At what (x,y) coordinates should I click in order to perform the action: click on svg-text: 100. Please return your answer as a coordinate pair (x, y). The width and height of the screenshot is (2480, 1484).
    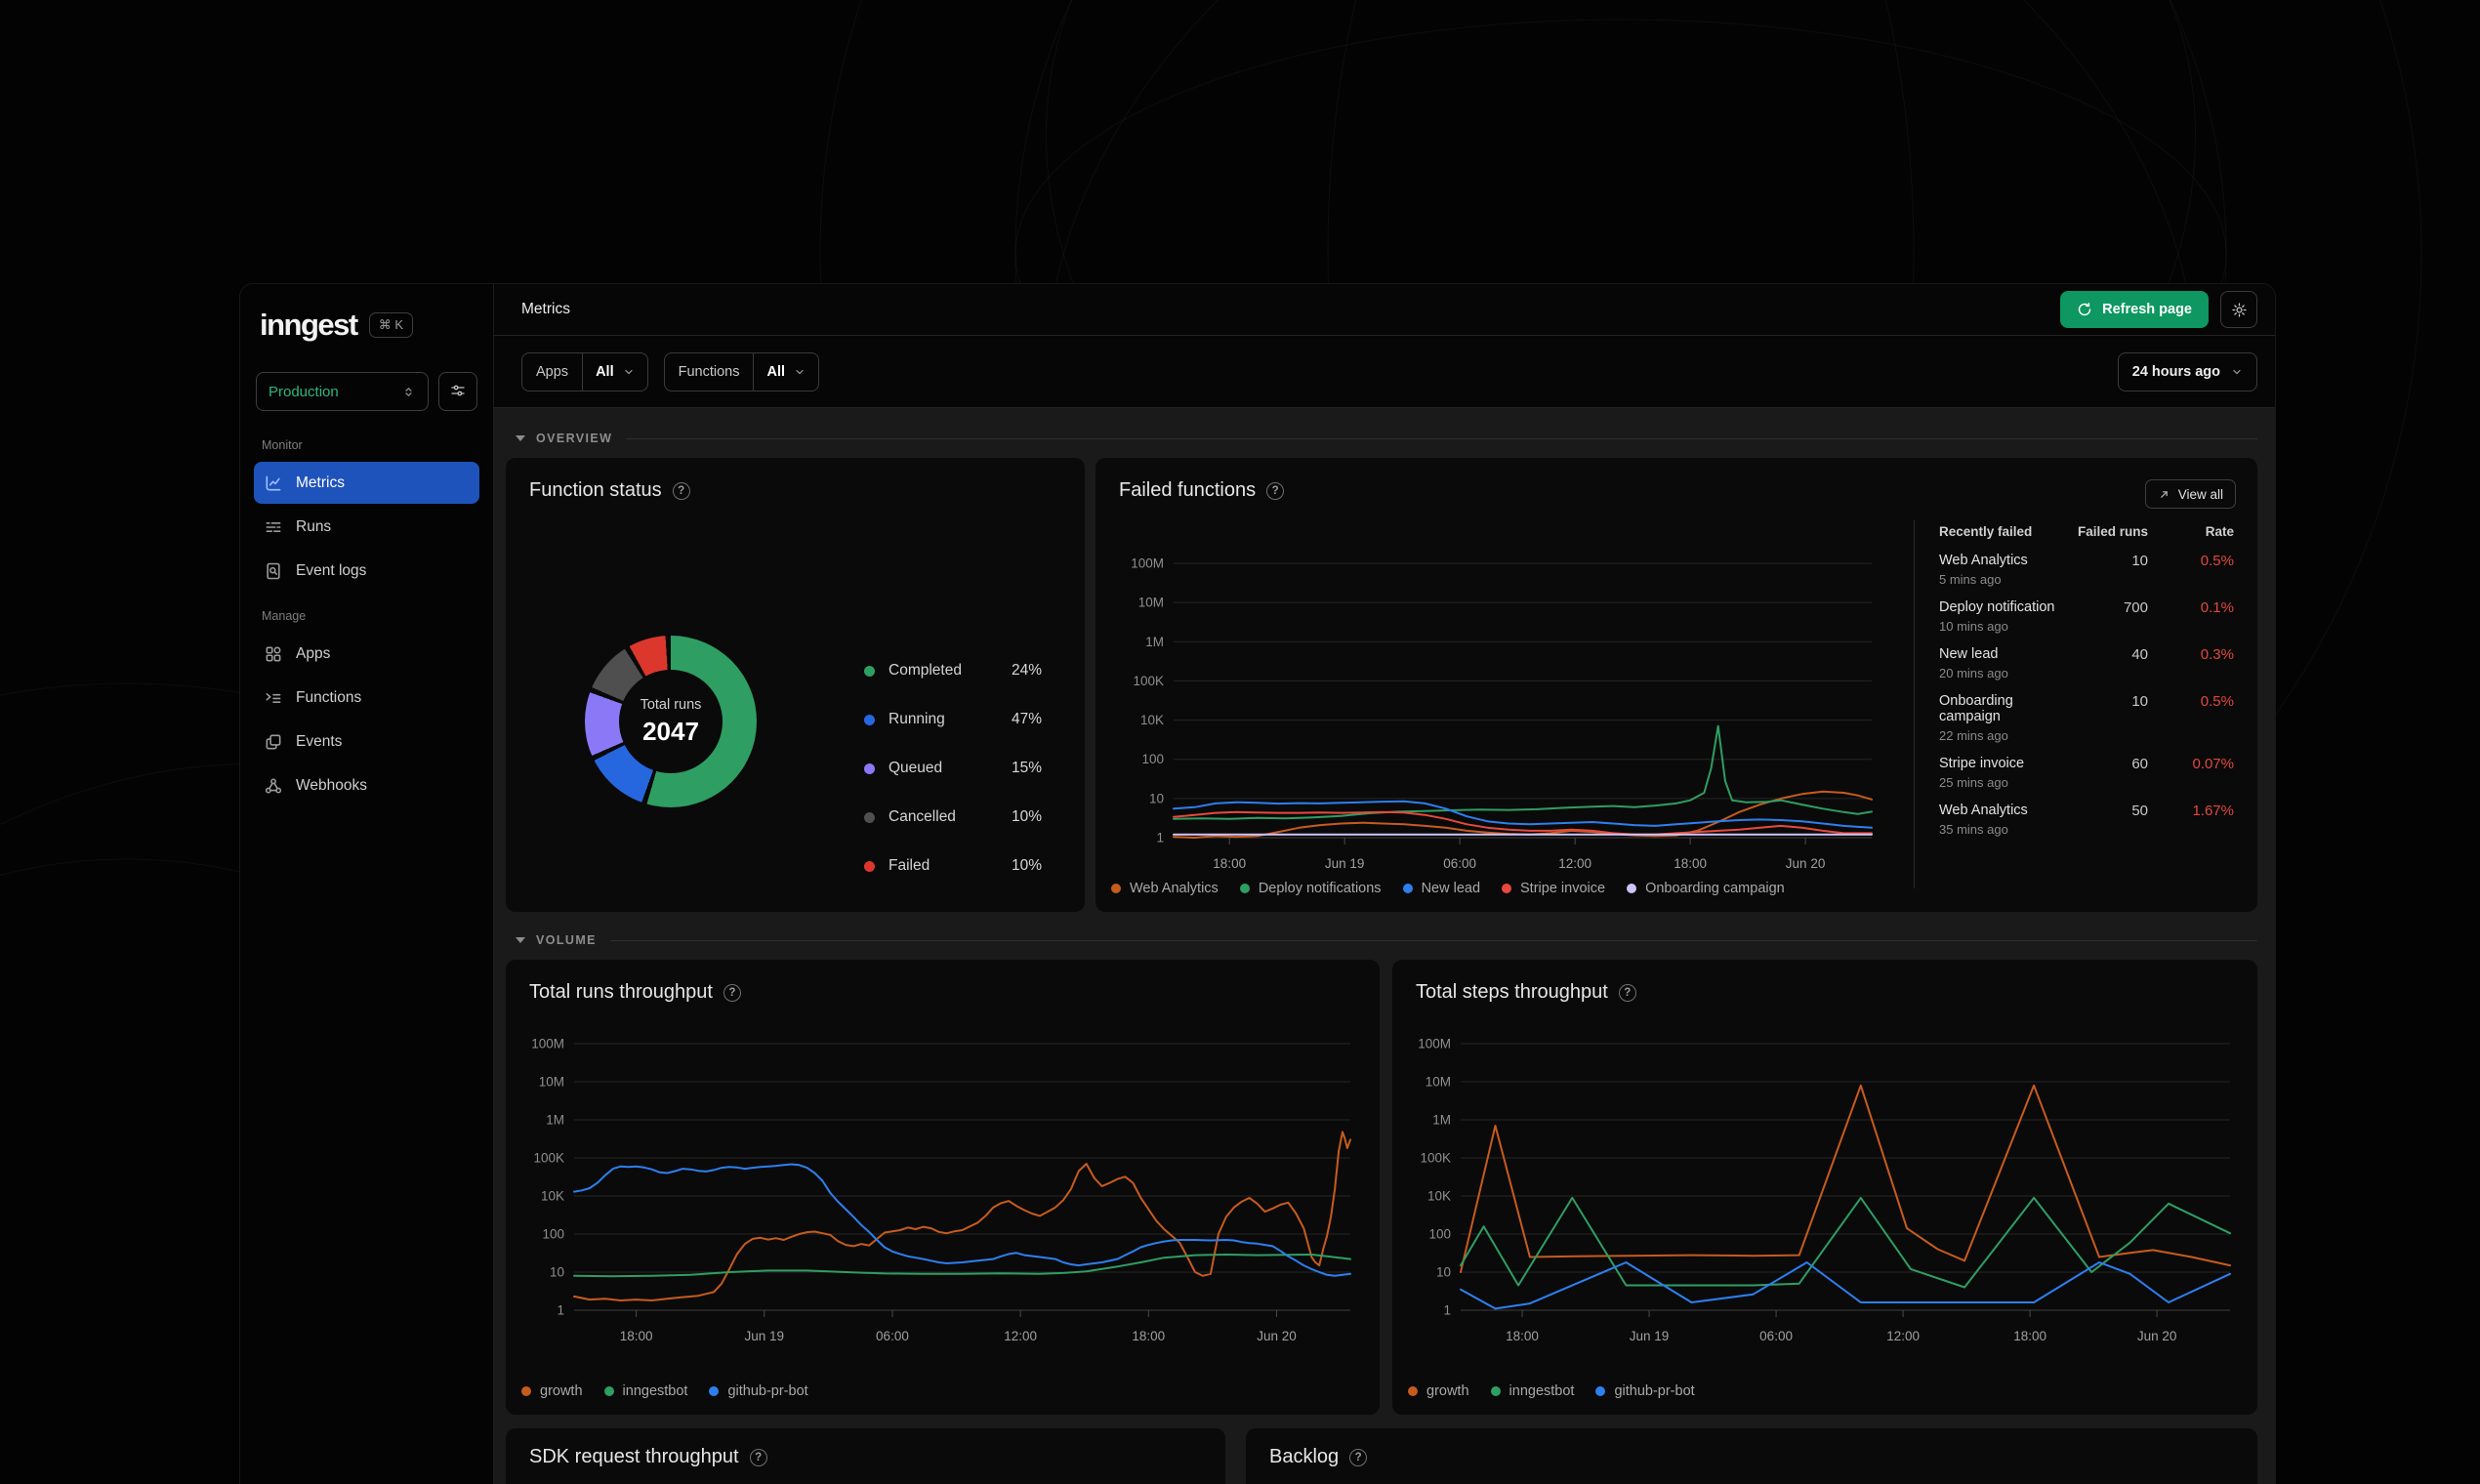
    Looking at the image, I should click on (553, 1234).